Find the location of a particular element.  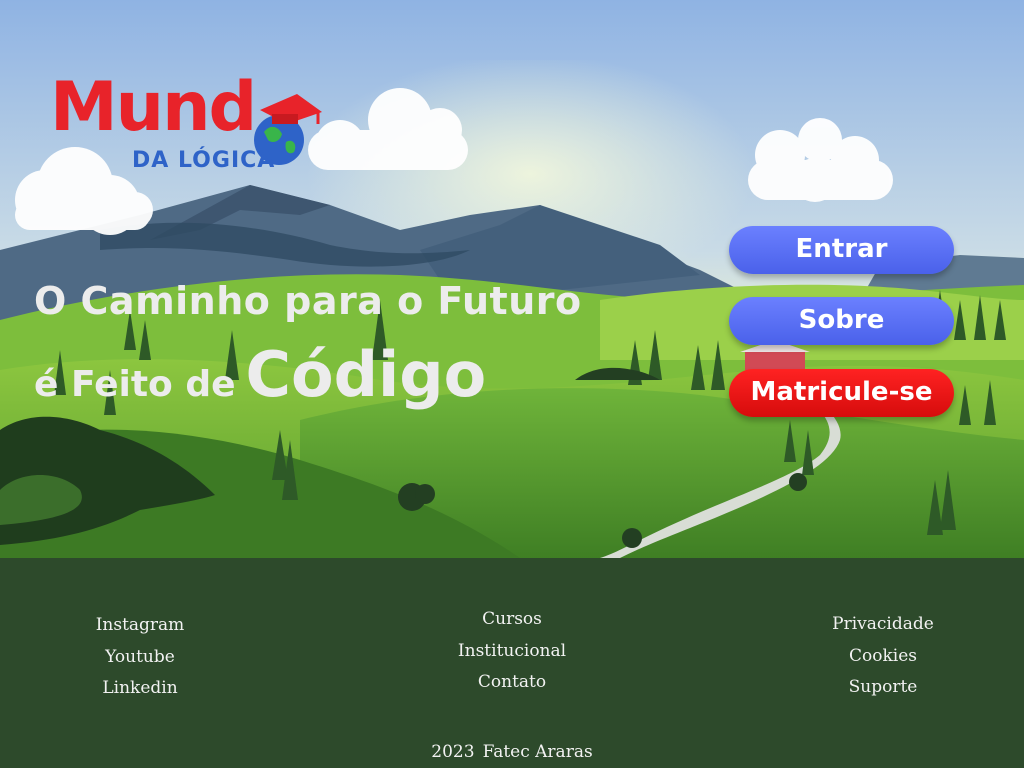

enroll-button: Matricule-se is located at coordinates (841, 393).